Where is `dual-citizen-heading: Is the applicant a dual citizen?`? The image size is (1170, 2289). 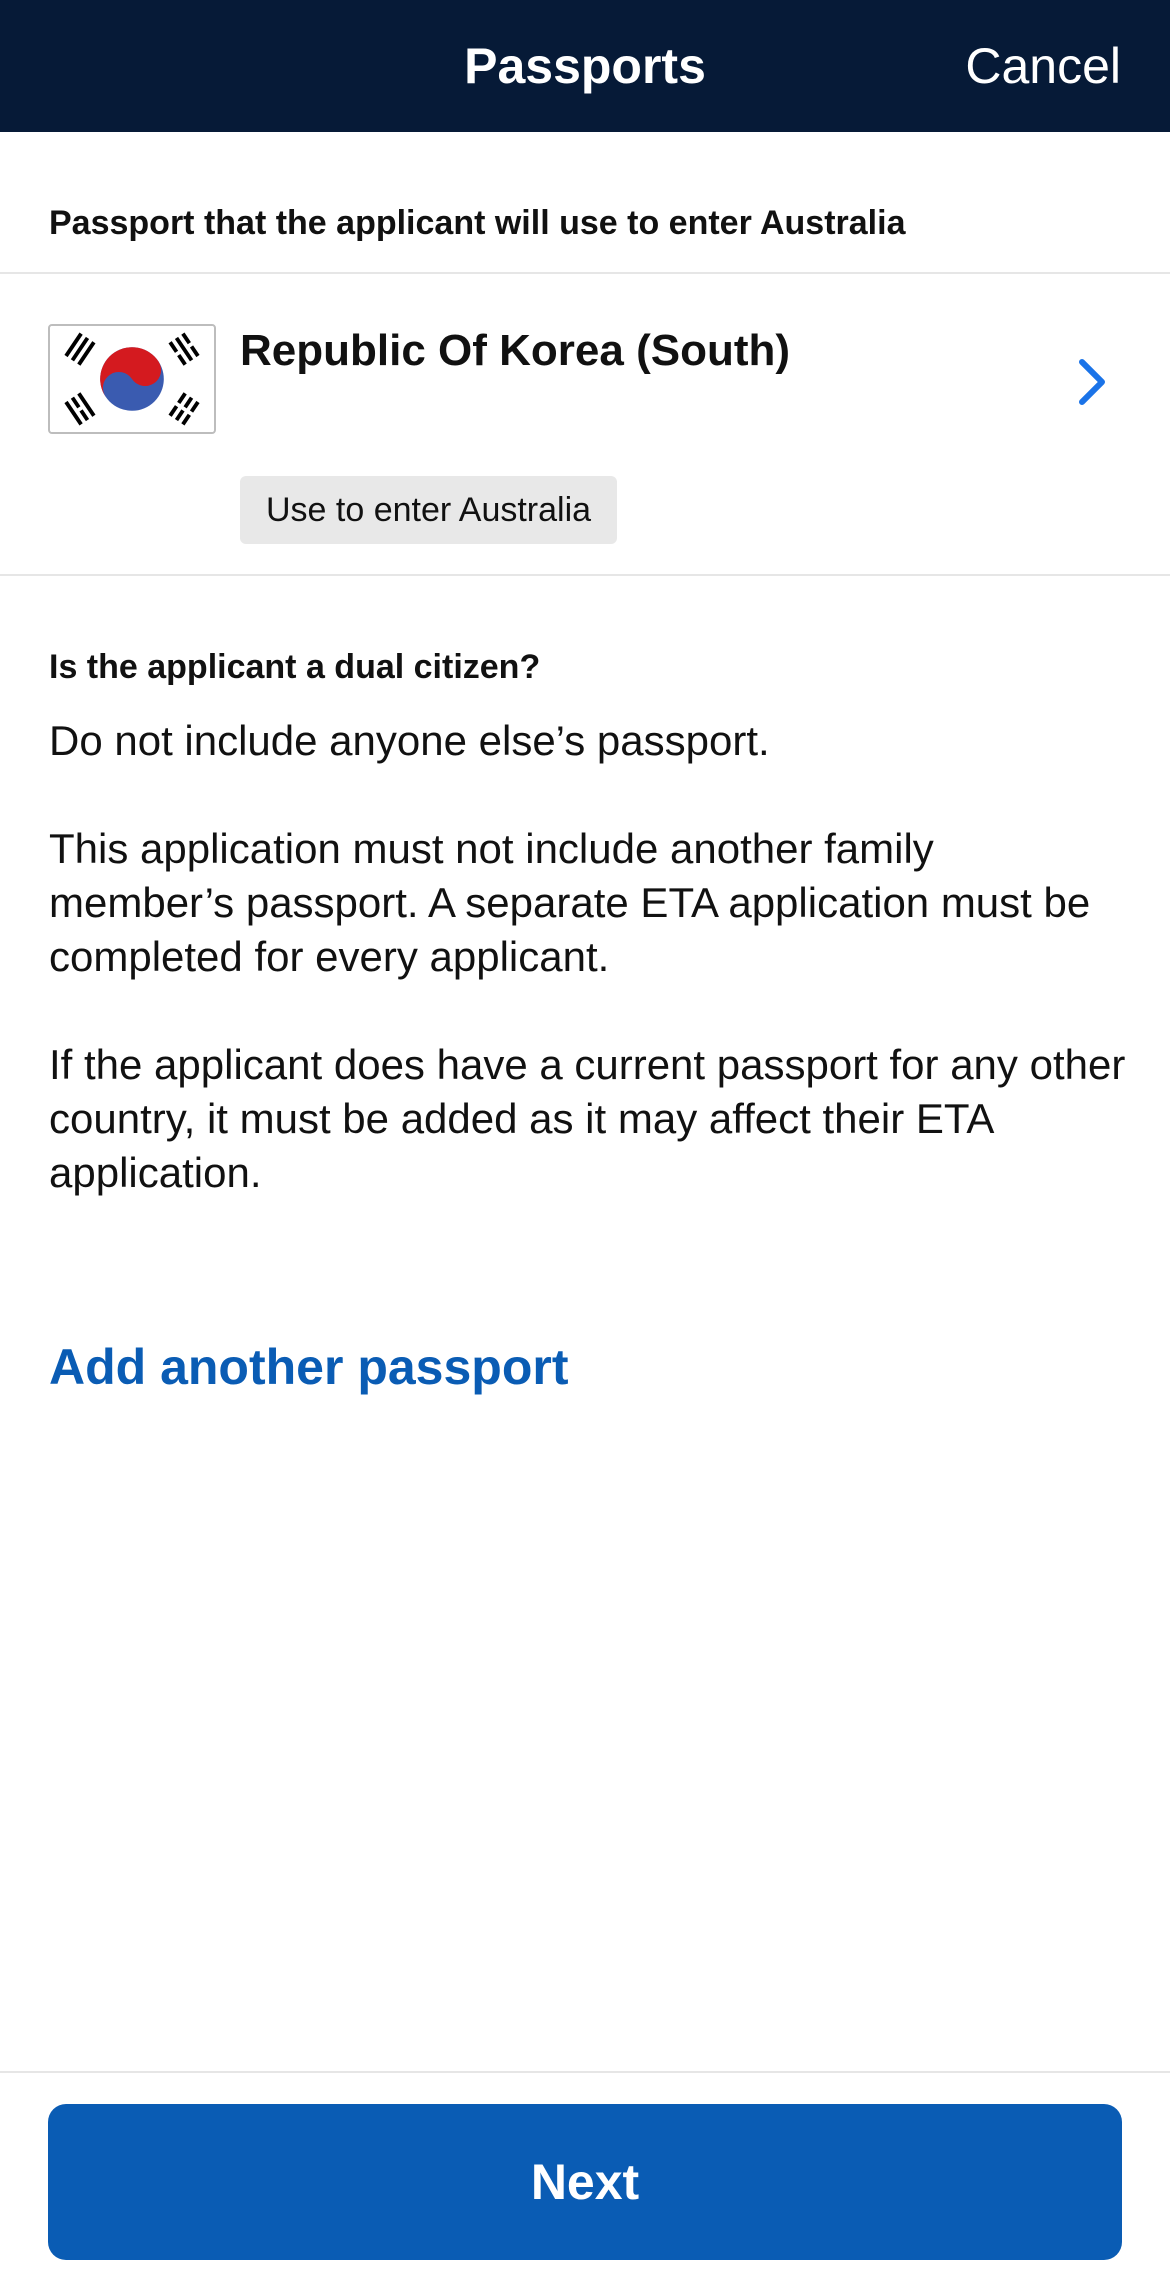
dual-citizen-heading: Is the applicant a dual citizen? is located at coordinates (295, 667).